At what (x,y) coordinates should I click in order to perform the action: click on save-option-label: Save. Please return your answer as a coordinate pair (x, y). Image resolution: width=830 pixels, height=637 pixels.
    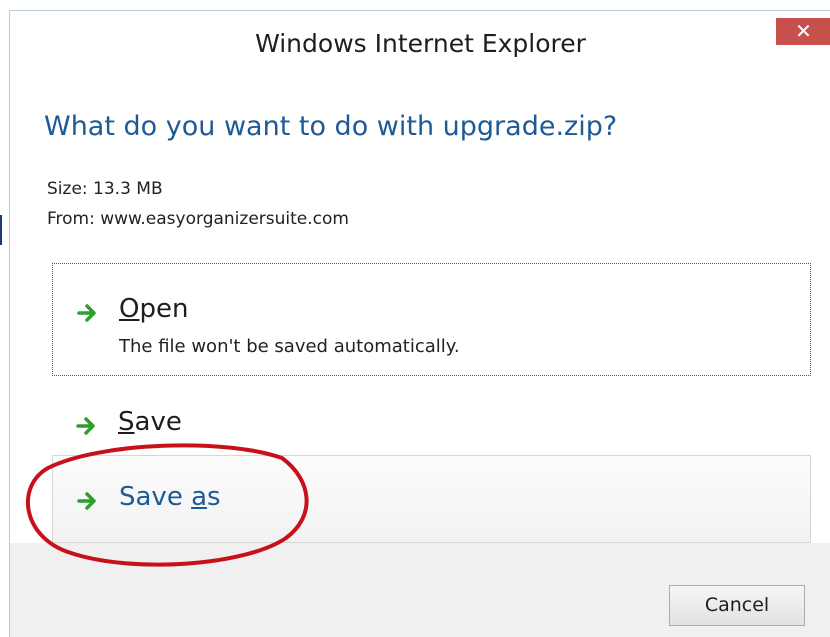
    Looking at the image, I should click on (150, 422).